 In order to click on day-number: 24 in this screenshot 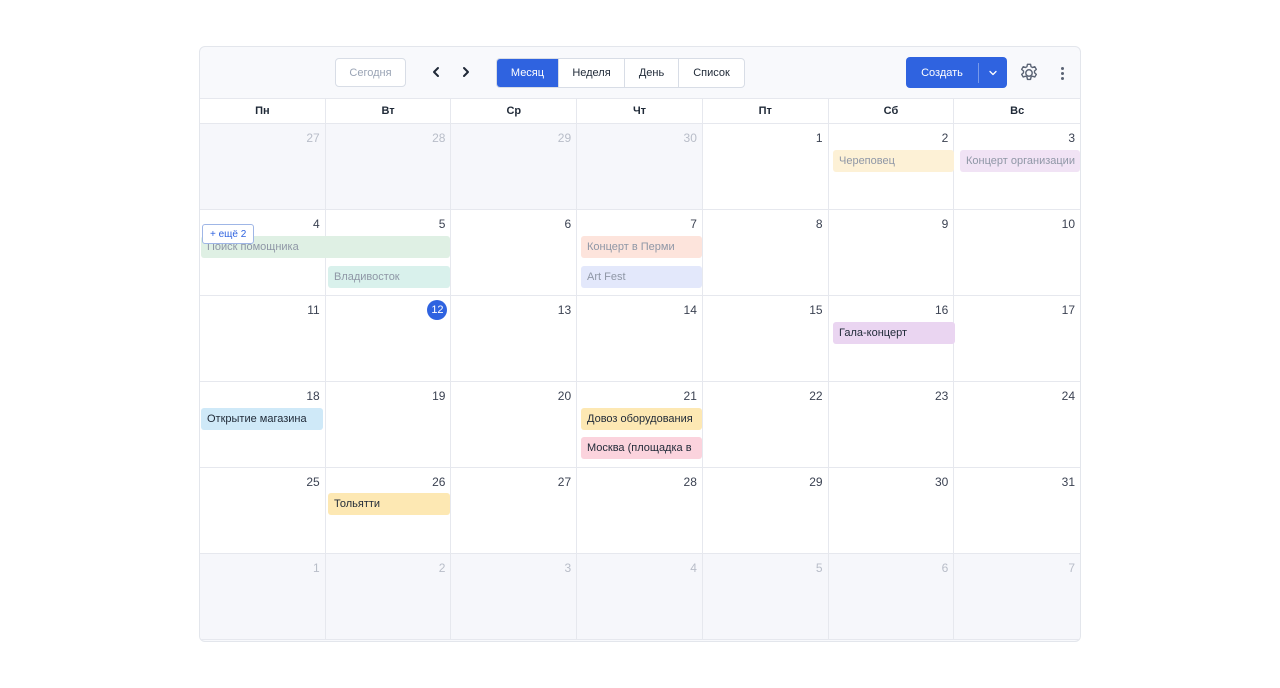, I will do `click(1068, 396)`.